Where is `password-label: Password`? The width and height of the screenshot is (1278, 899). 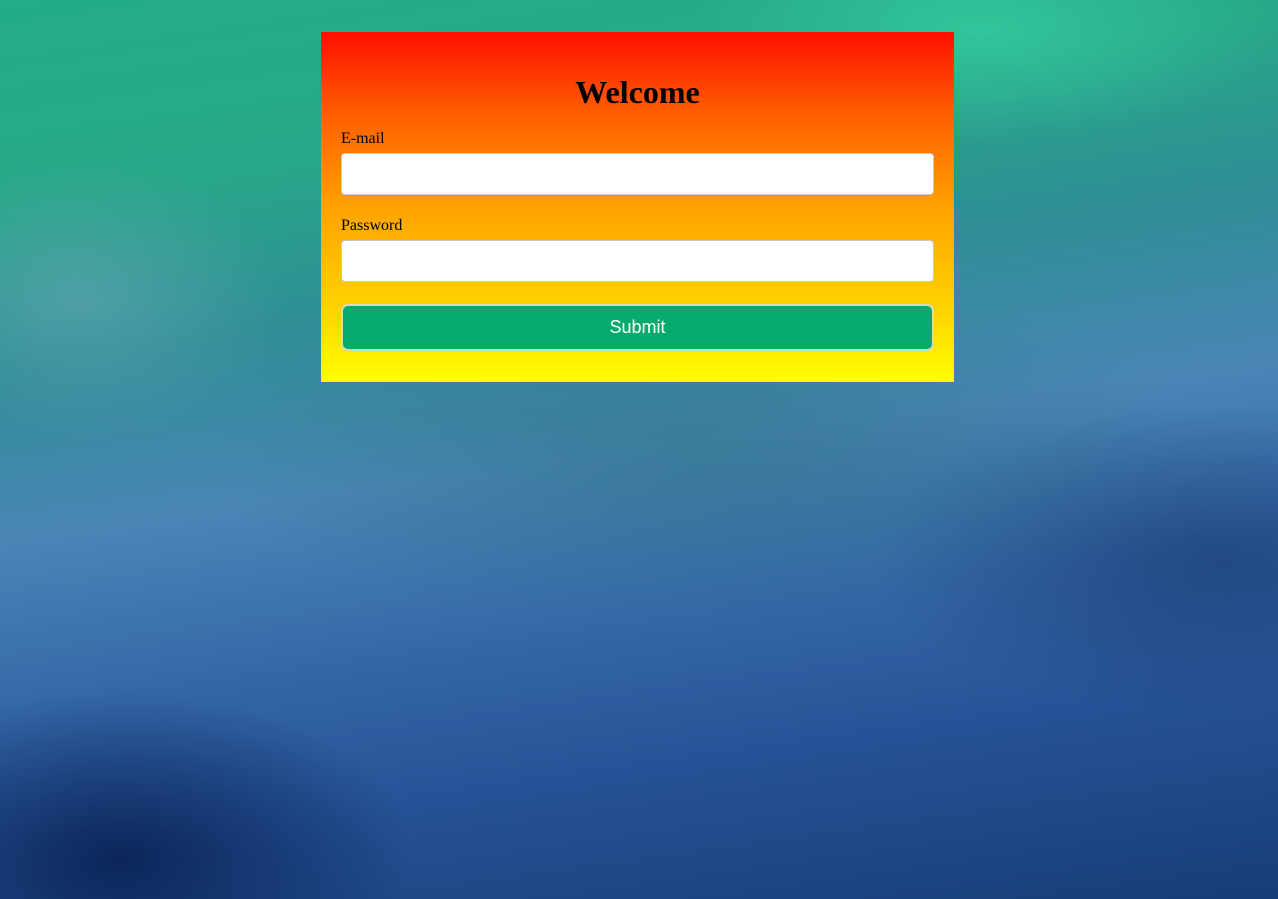
password-label: Password is located at coordinates (372, 225).